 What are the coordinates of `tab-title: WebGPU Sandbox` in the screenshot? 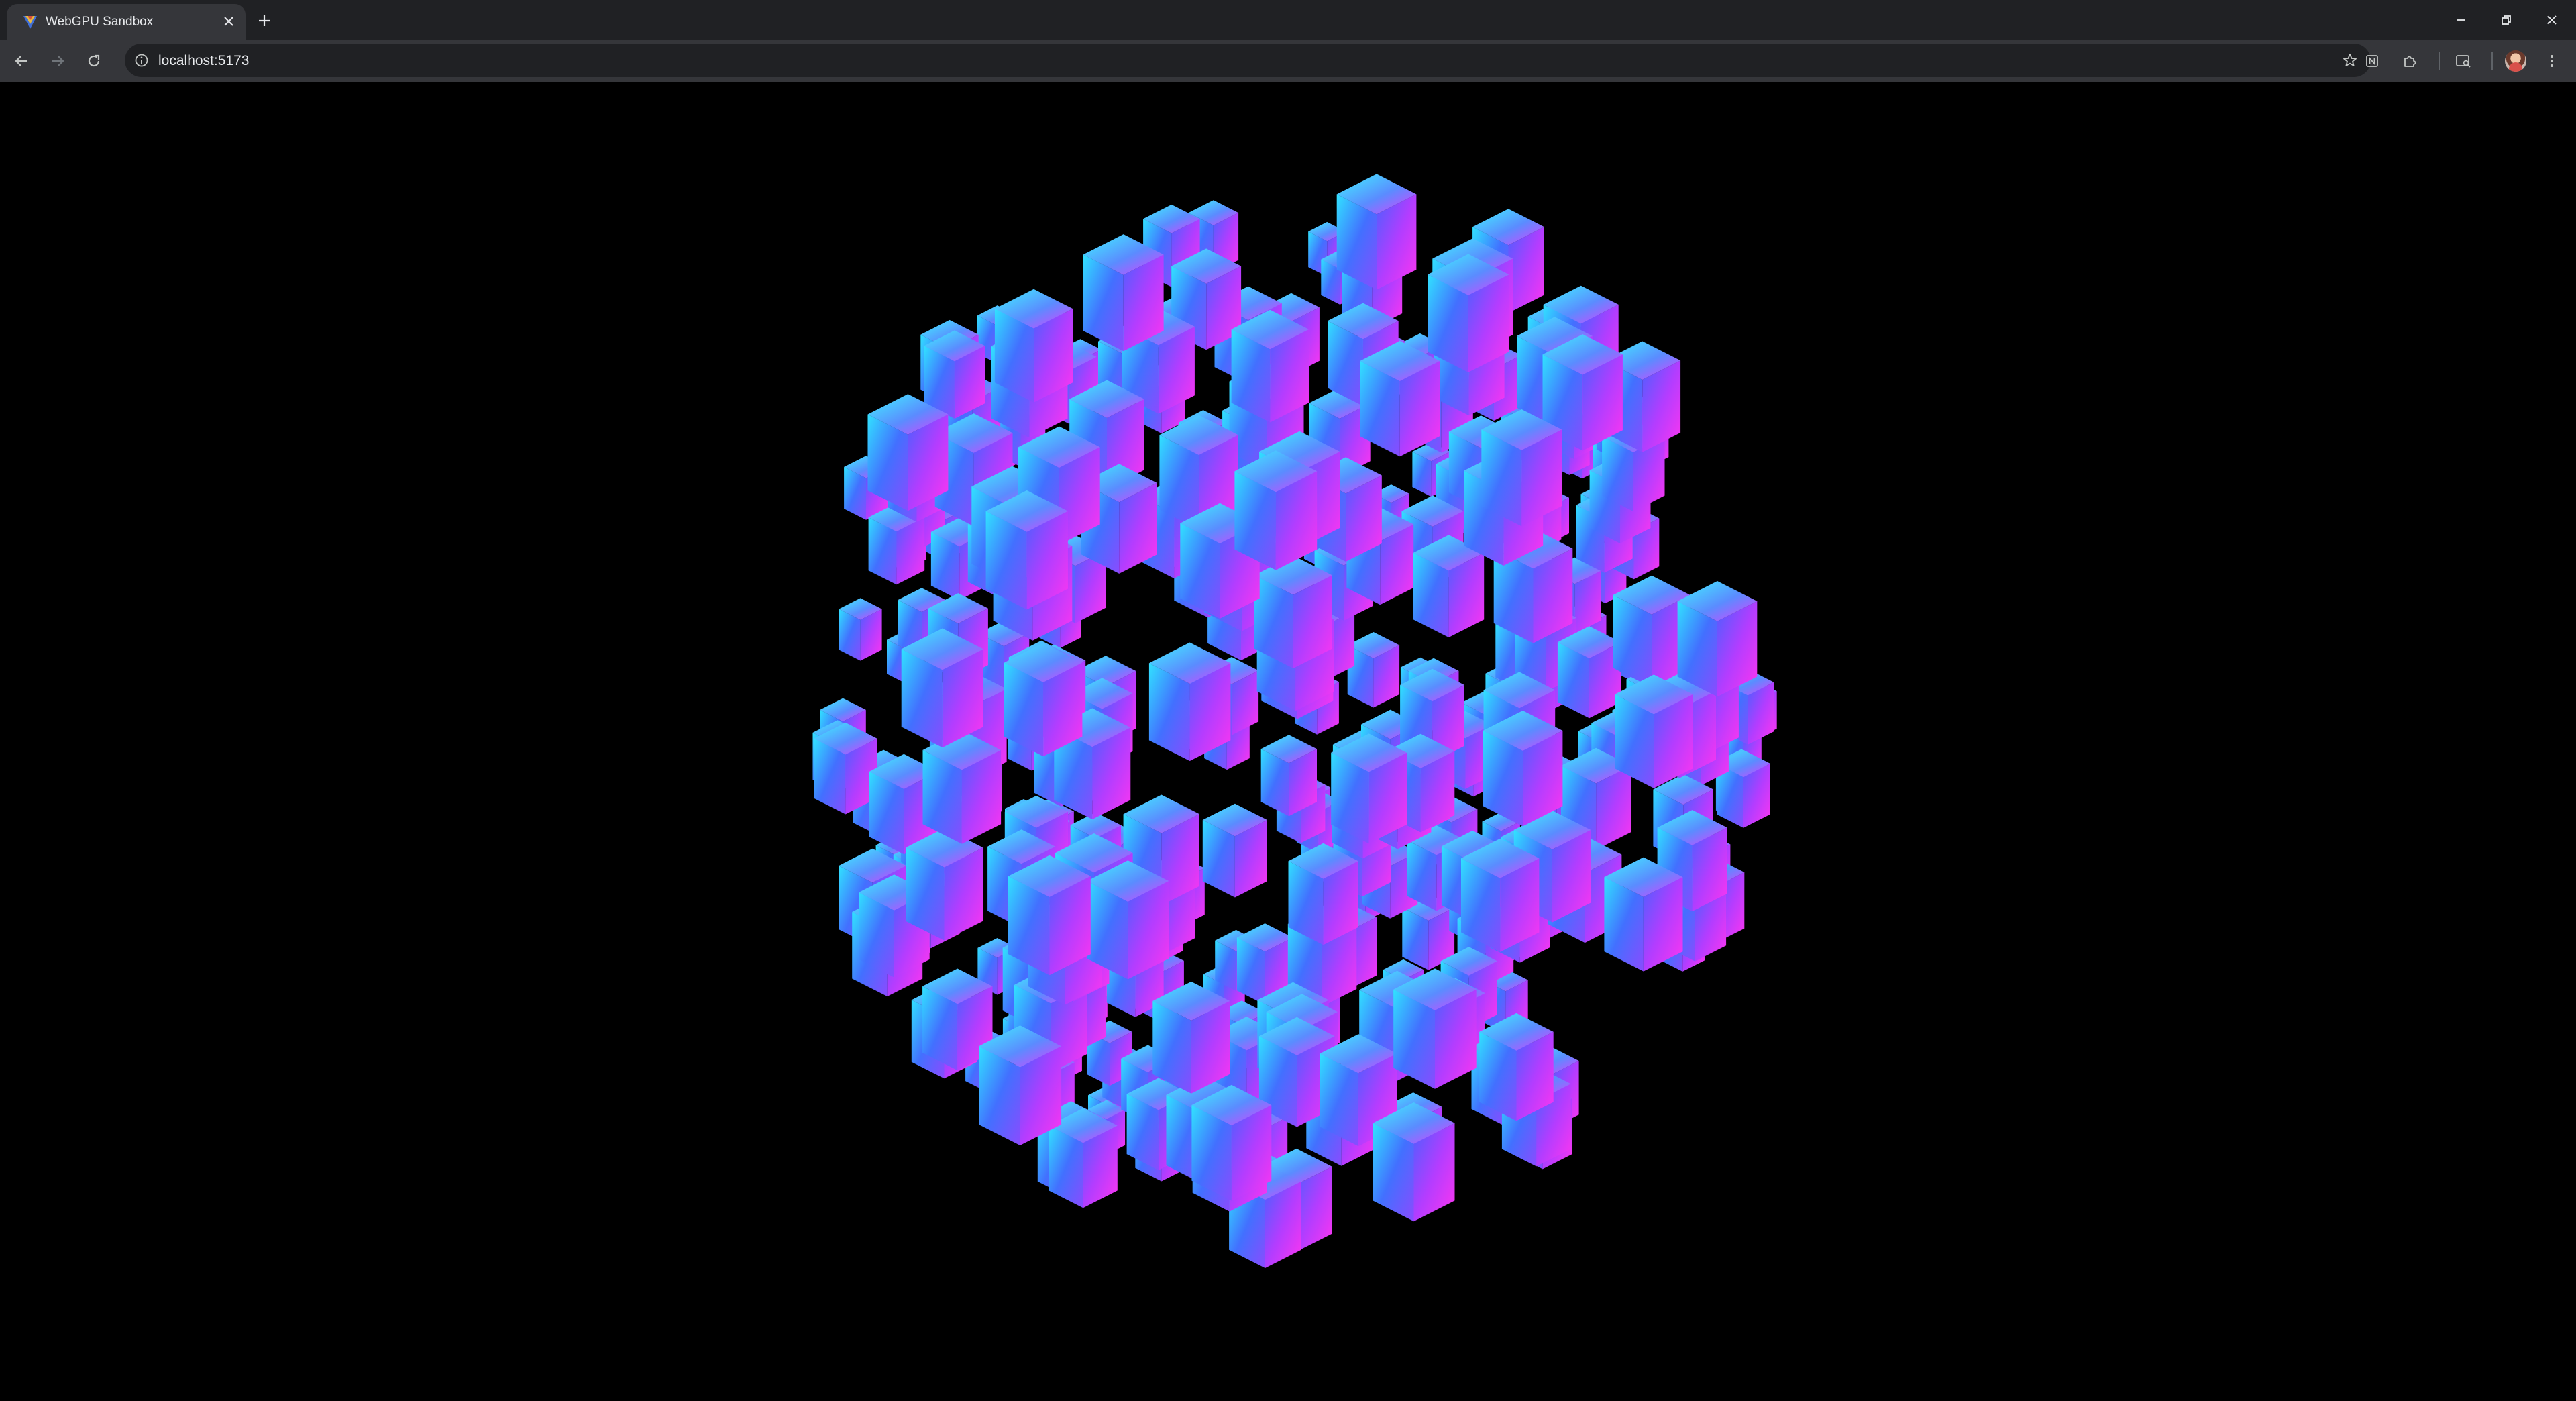 It's located at (100, 22).